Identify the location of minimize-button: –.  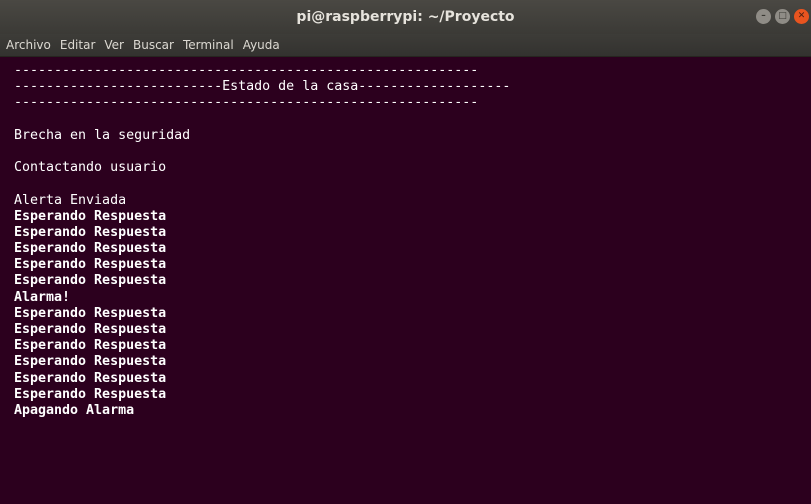
(763, 16).